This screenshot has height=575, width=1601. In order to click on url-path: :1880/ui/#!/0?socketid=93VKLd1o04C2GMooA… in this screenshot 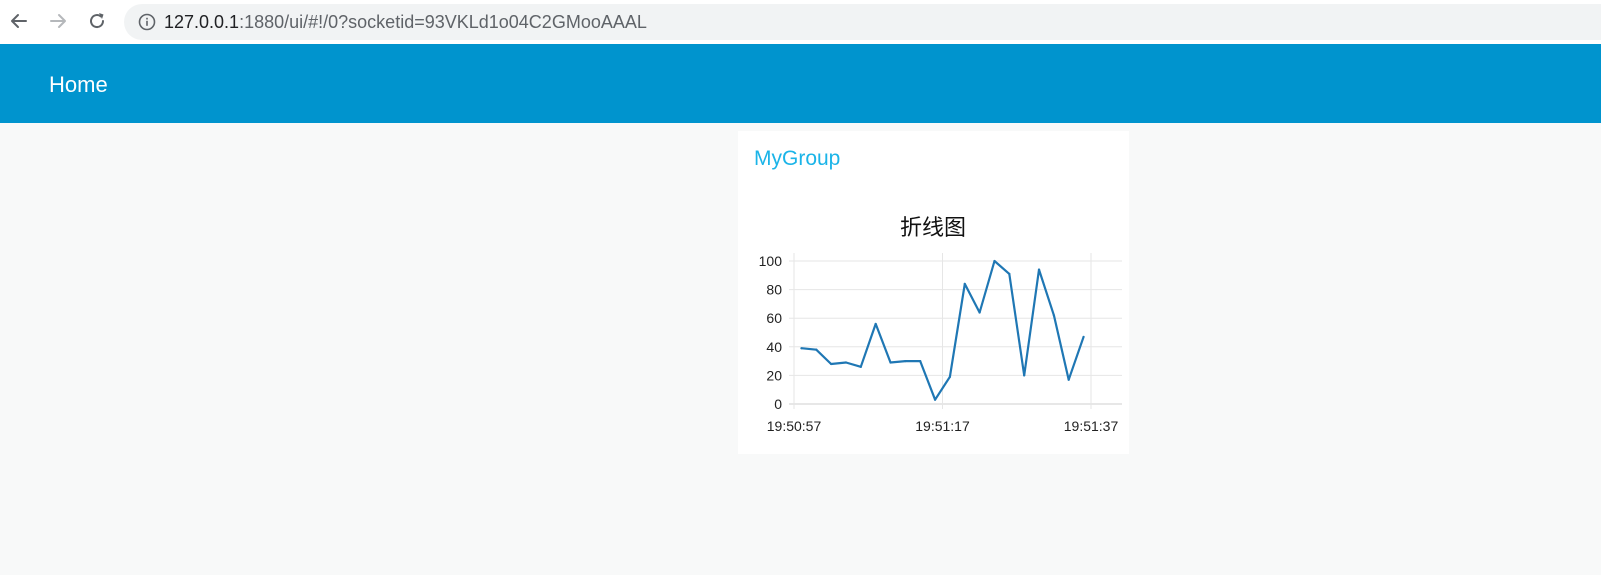, I will do `click(443, 21)`.